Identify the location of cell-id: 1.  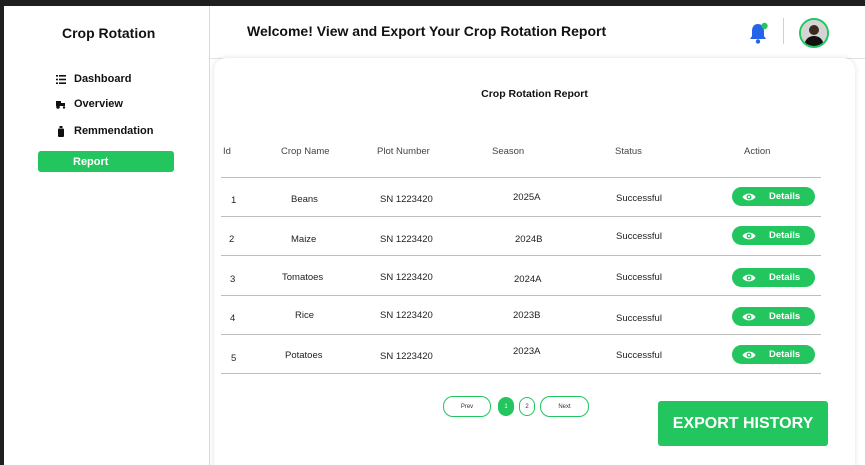
(234, 200).